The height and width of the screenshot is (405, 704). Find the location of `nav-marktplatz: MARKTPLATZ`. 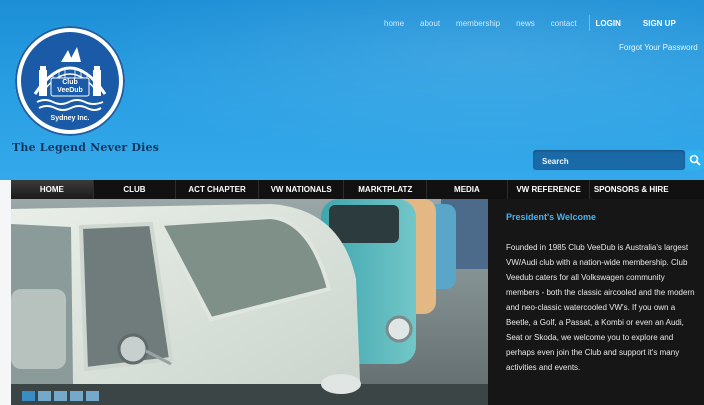

nav-marktplatz: MARKTPLATZ is located at coordinates (386, 189).